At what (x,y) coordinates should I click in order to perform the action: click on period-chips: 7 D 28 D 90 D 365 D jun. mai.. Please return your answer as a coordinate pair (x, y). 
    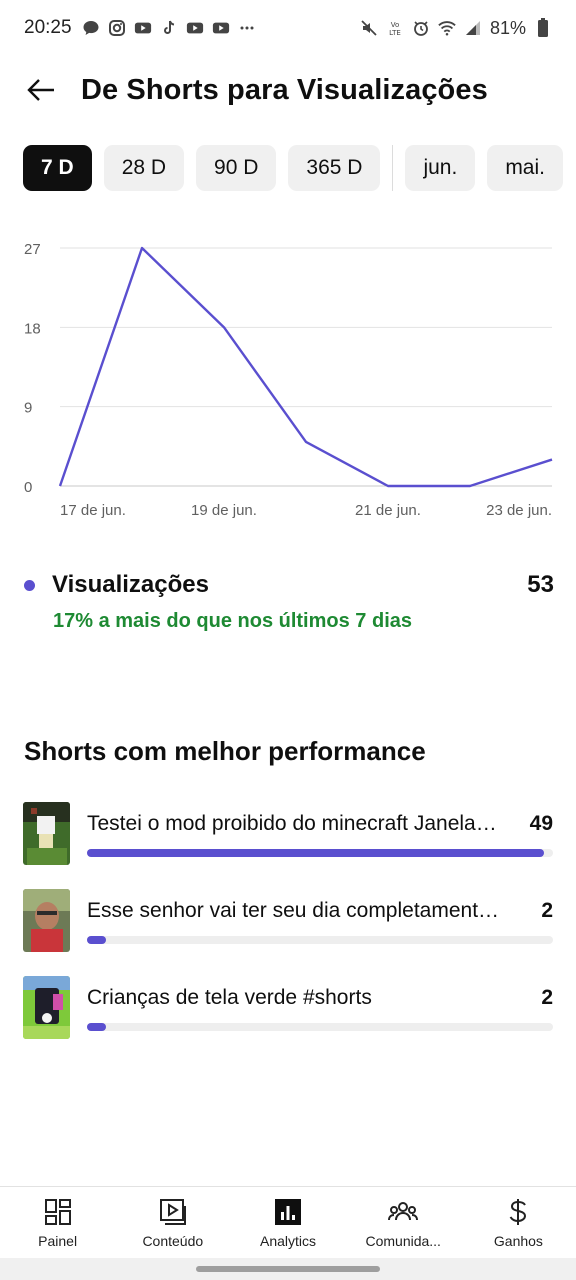
    Looking at the image, I should click on (299, 168).